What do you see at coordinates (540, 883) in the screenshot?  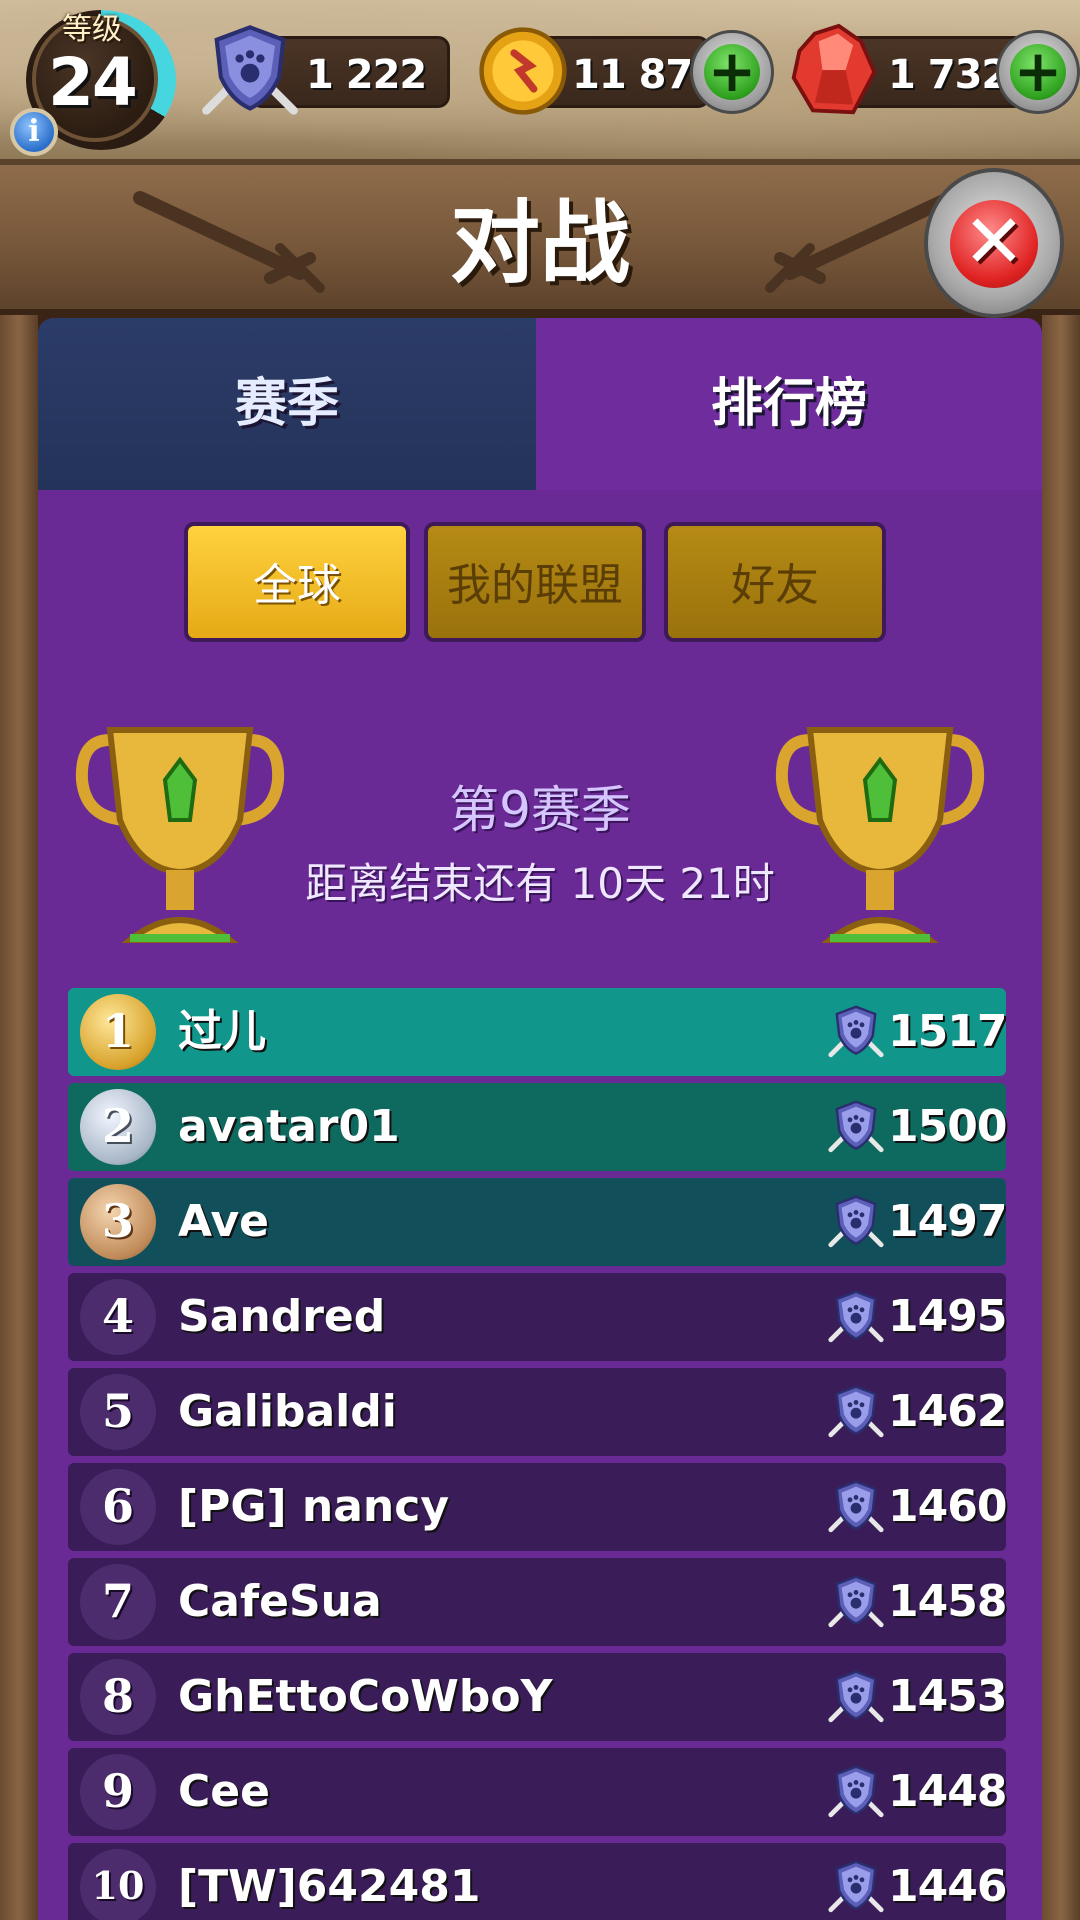 I see `season-time-remaining: 距离结束还有 10天 21时` at bounding box center [540, 883].